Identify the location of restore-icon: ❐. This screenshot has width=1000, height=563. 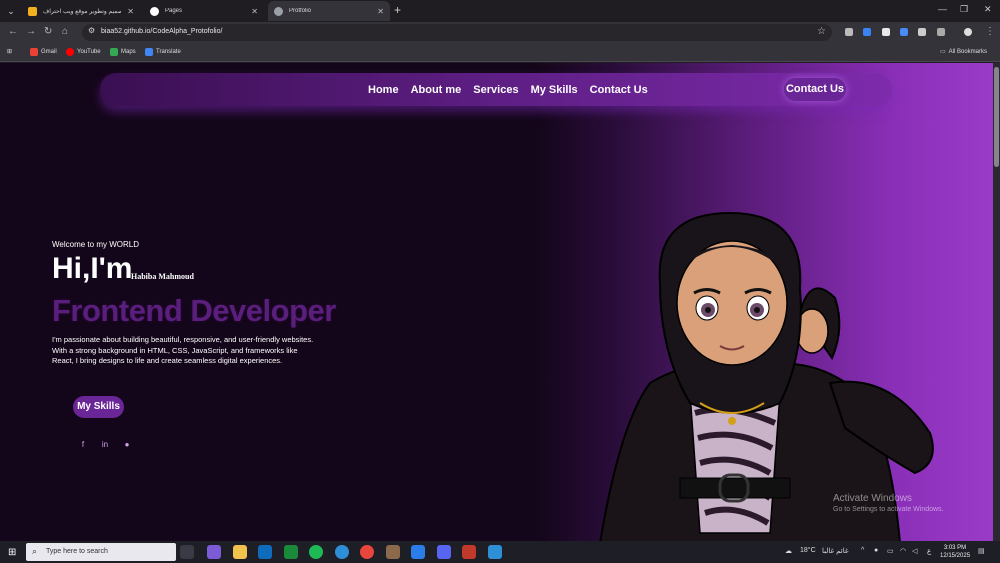
(964, 9).